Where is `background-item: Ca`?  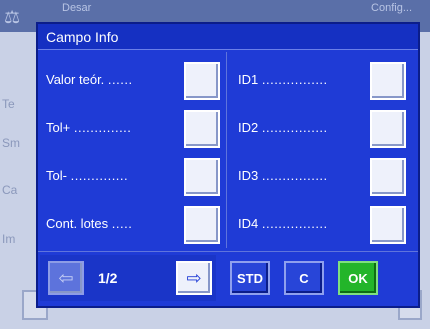
background-item: Ca is located at coordinates (10, 190).